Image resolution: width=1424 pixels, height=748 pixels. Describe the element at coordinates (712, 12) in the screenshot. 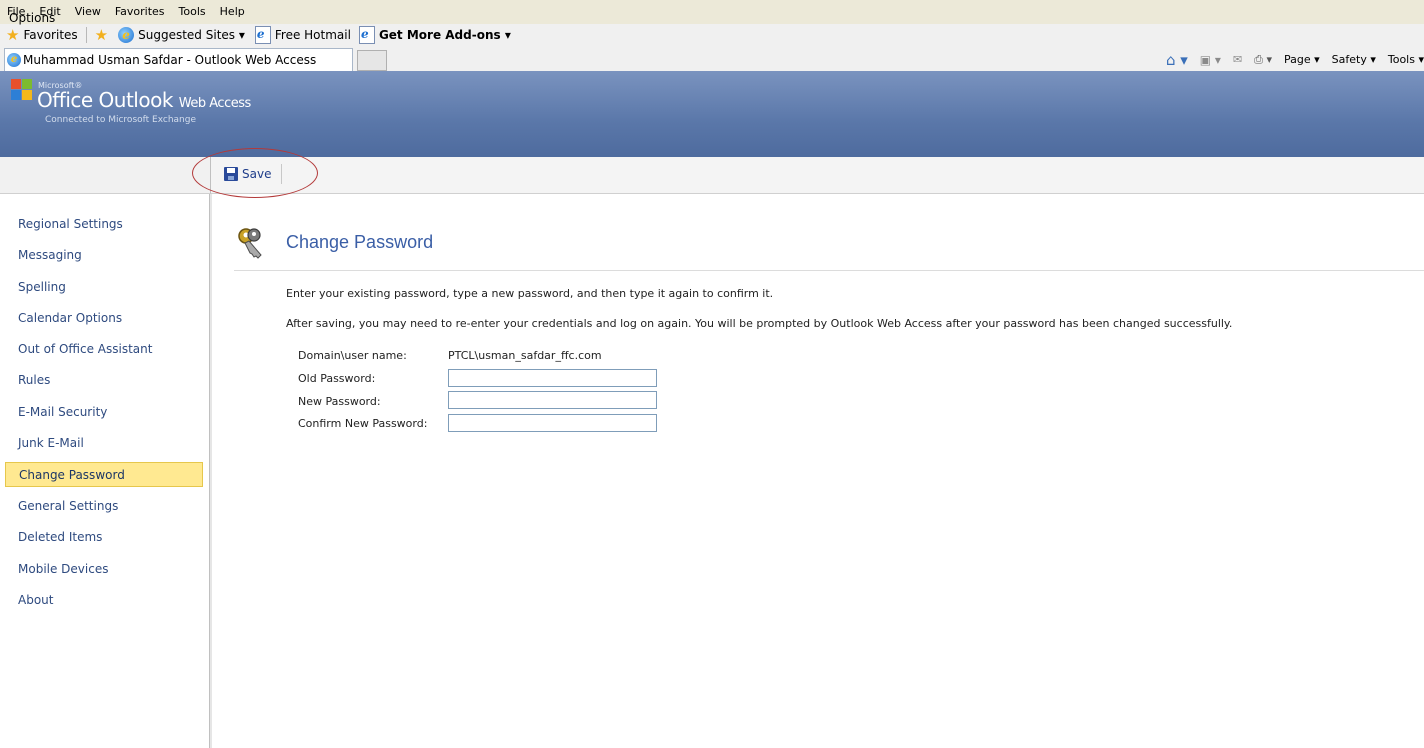

I see `browser-menu-bar: File Edit View Favorites Tools Help` at that location.